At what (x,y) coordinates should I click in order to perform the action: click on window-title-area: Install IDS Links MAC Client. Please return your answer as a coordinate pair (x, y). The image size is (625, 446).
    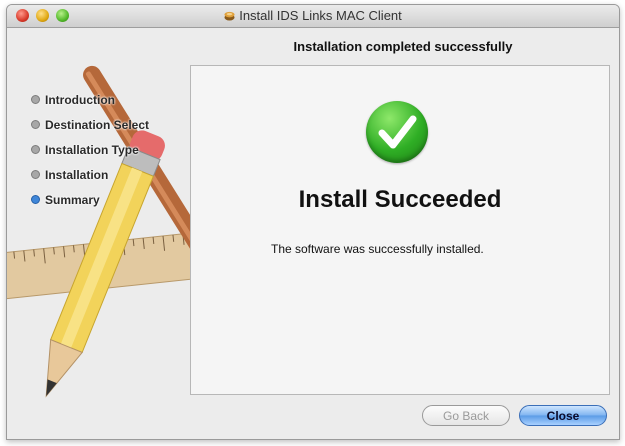
    Looking at the image, I should click on (313, 15).